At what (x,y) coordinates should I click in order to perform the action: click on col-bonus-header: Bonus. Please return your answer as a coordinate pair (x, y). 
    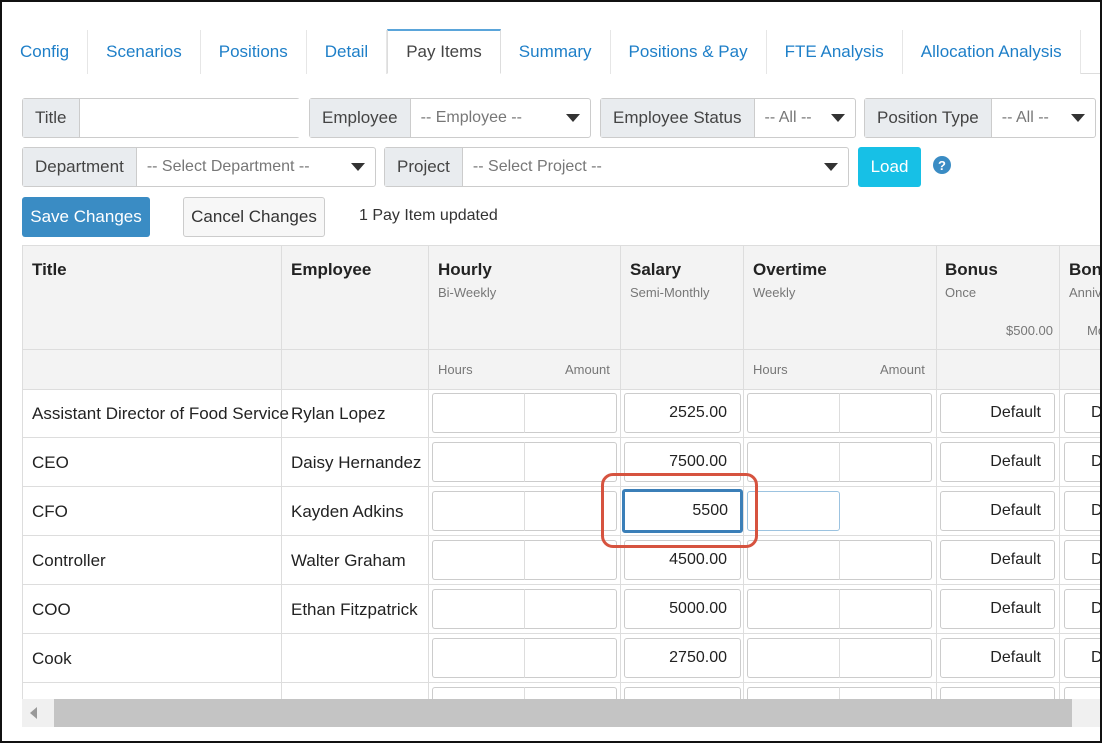
    Looking at the image, I should click on (971, 269).